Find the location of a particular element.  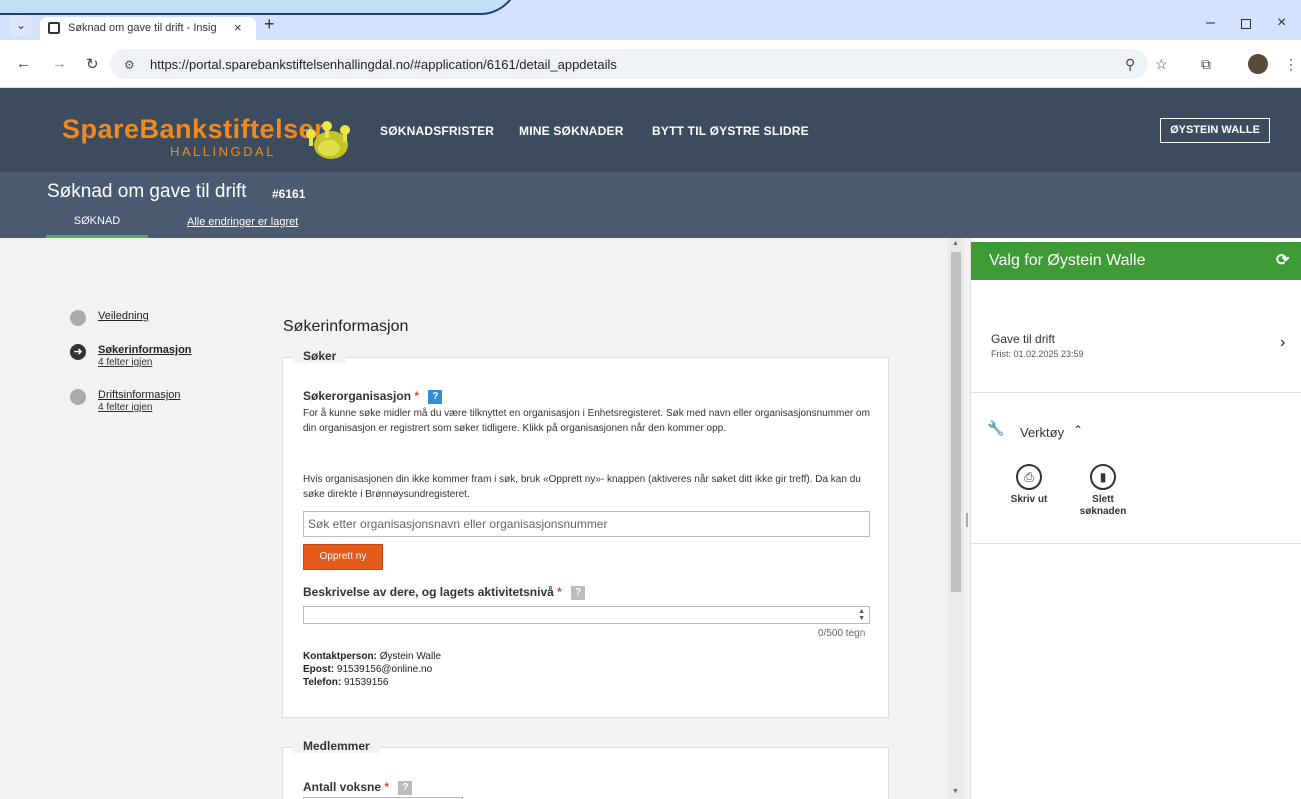

print-icon: ⎙ is located at coordinates (1029, 477).